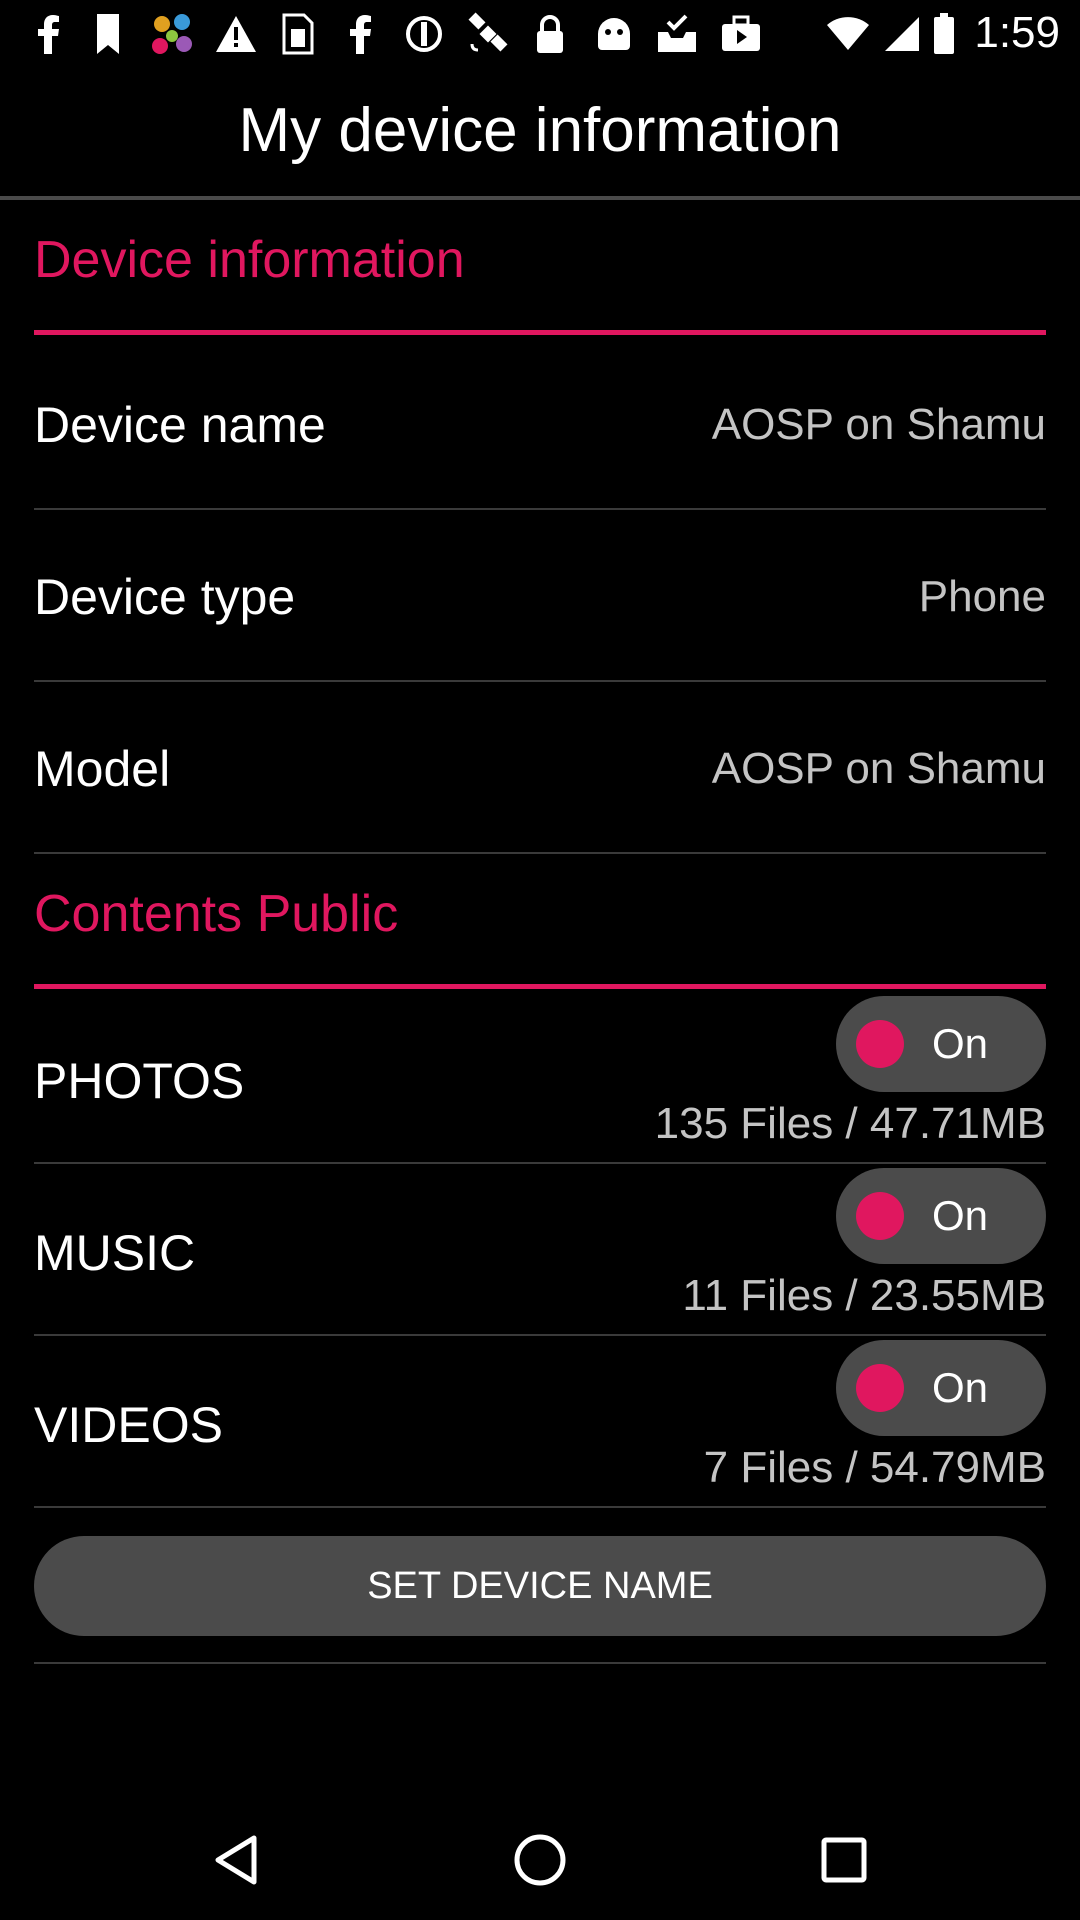 The image size is (1080, 1920). What do you see at coordinates (540, 425) in the screenshot?
I see `info-row-device-name: Device name AOSP on Shamu` at bounding box center [540, 425].